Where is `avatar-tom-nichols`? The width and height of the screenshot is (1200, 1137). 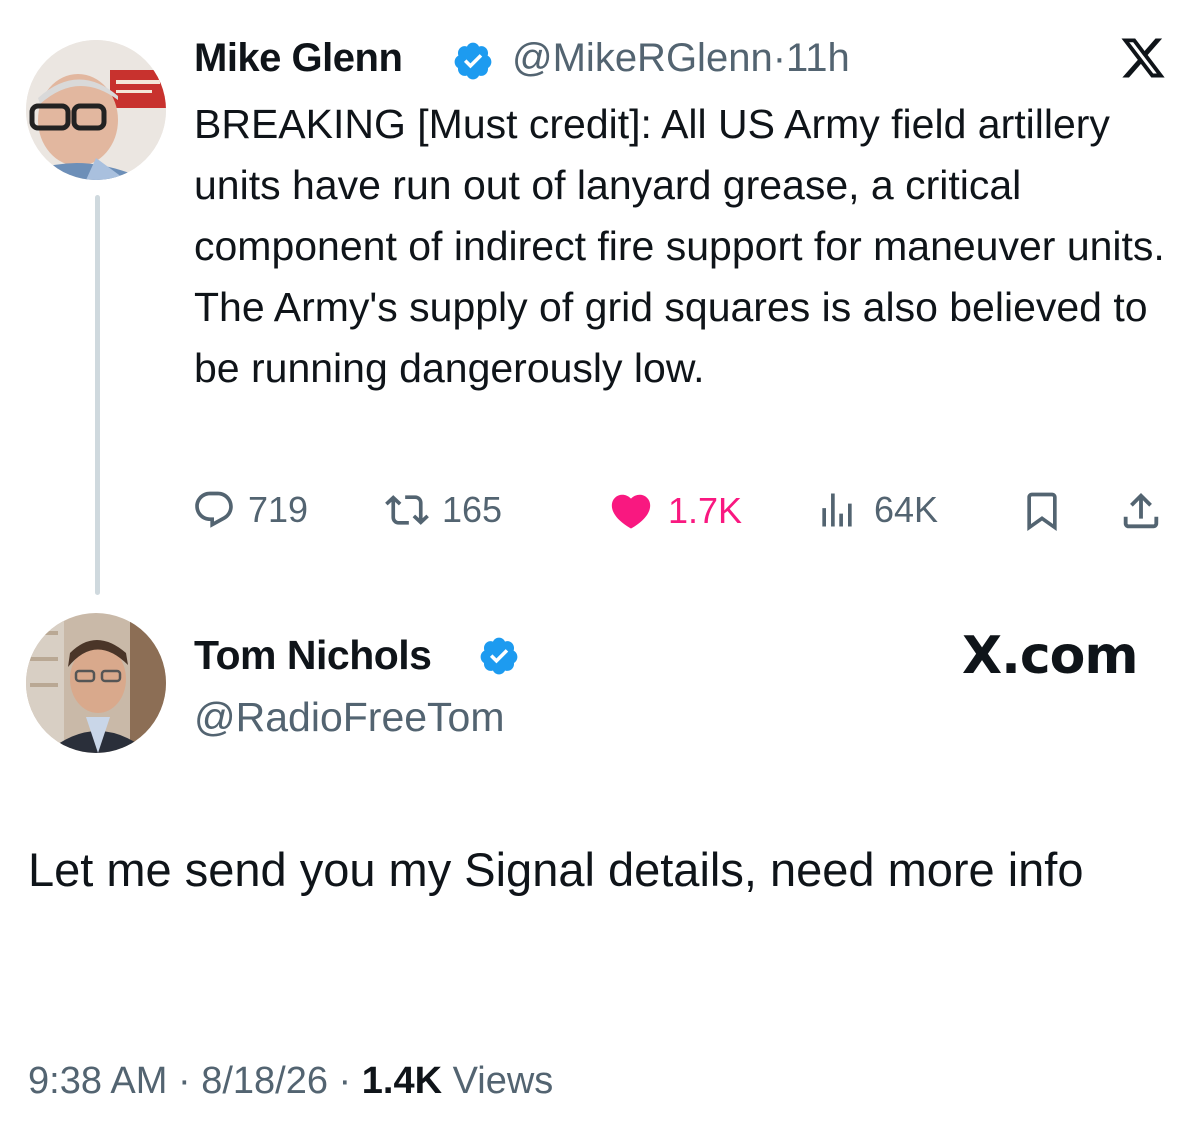
avatar-tom-nichols is located at coordinates (96, 683).